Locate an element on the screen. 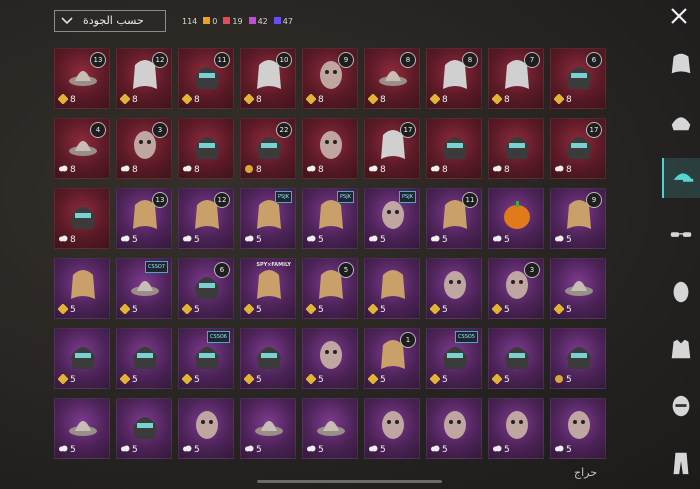 The height and width of the screenshot is (489, 700). inventory-item: 55 is located at coordinates (330, 288).